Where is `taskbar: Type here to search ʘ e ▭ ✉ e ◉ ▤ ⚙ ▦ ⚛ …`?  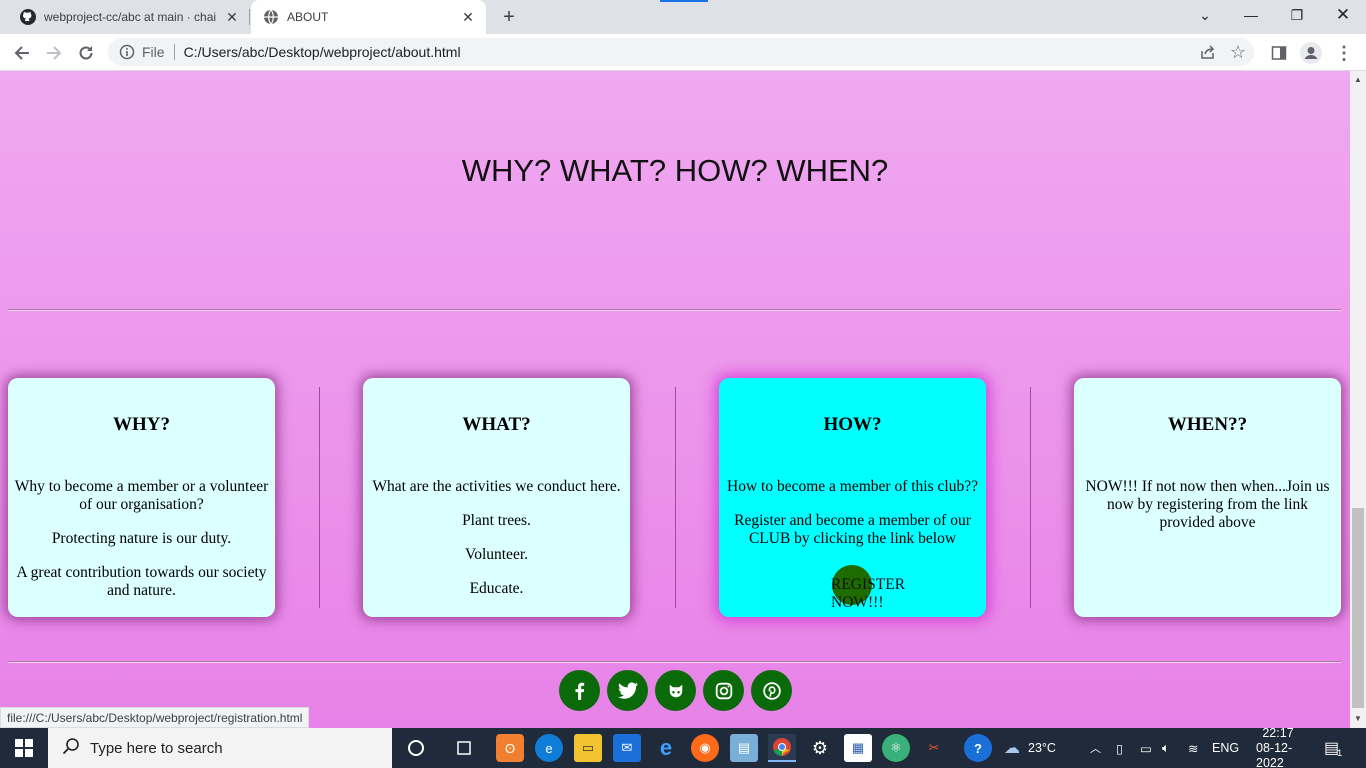 taskbar: Type here to search ʘ e ▭ ✉ e ◉ ▤ ⚙ ▦ ⚛ … is located at coordinates (683, 746).